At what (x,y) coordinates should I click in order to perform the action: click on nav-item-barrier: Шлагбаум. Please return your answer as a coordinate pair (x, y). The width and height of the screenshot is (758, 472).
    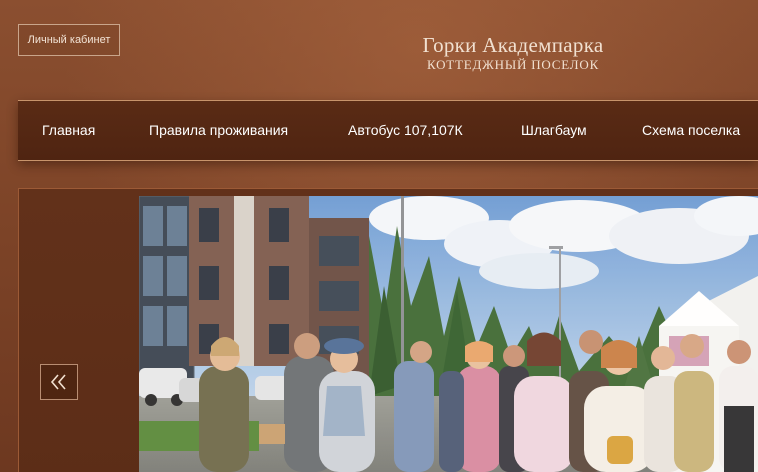
    Looking at the image, I should click on (554, 130).